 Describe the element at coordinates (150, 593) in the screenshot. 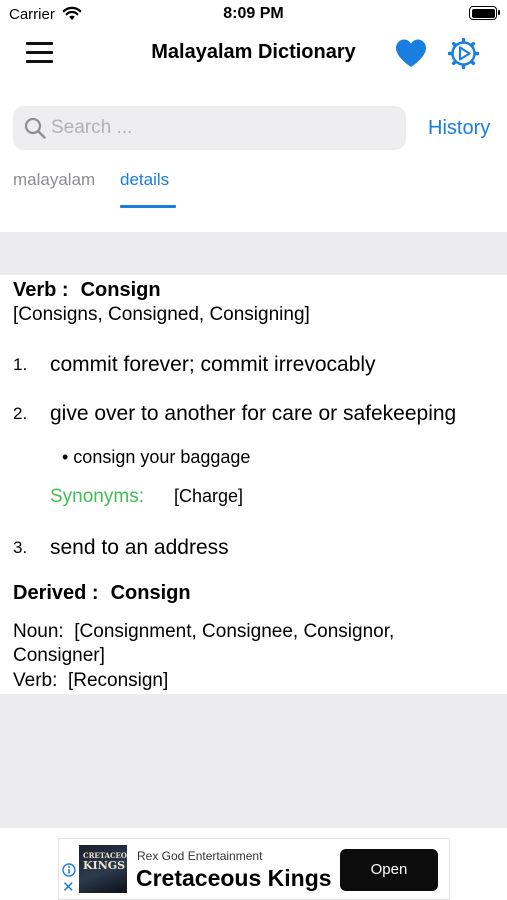

I see `derived-word: Consign` at that location.